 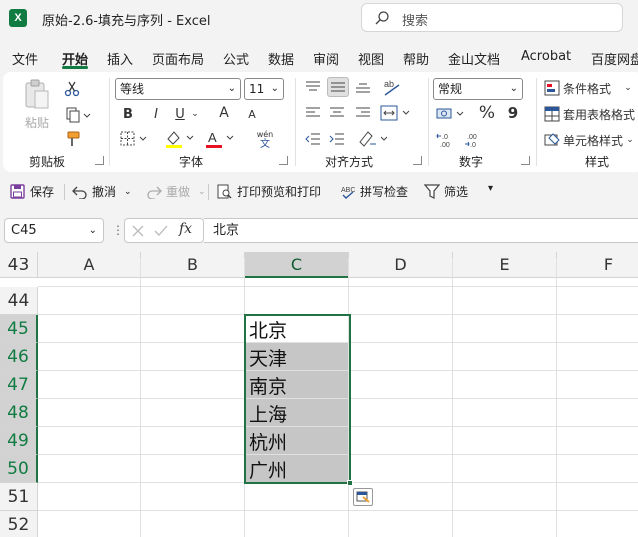 What do you see at coordinates (72, 139) in the screenshot?
I see `format-painter-icon` at bounding box center [72, 139].